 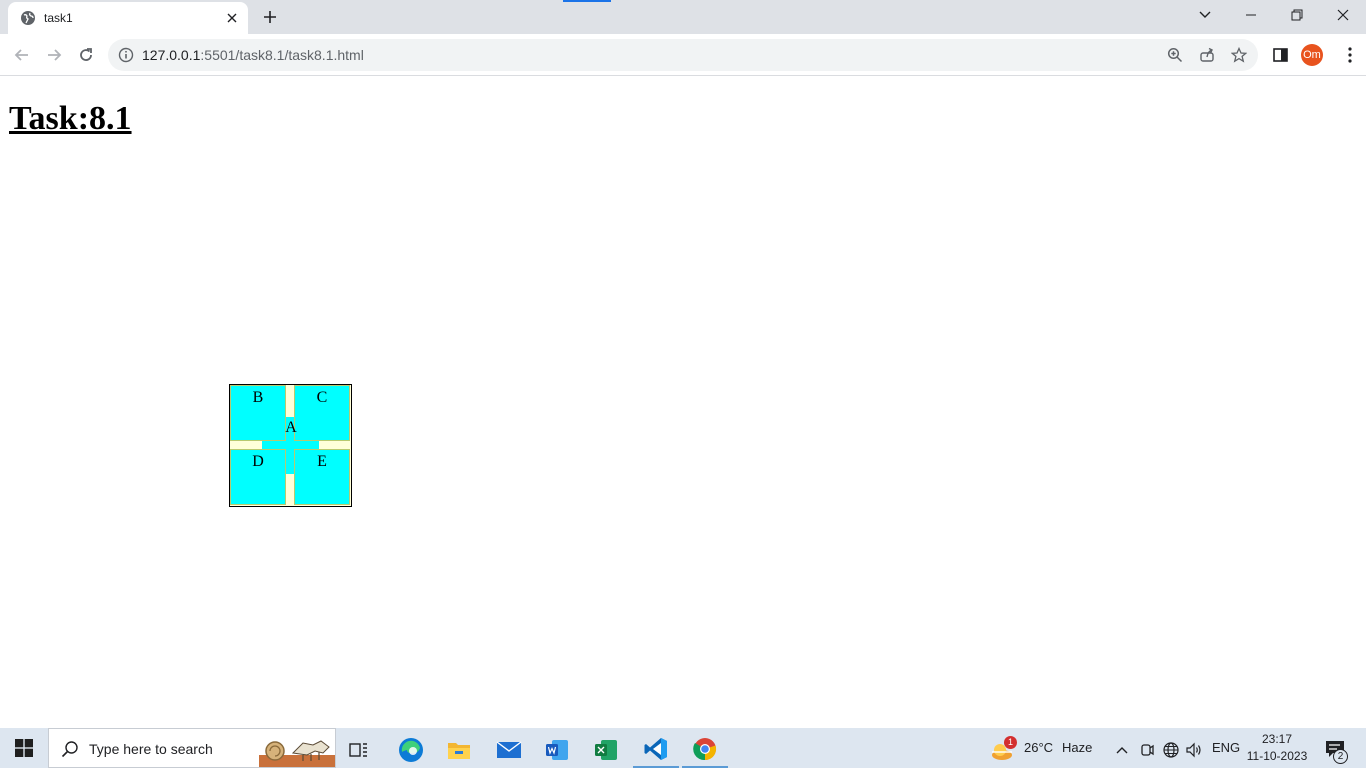 I want to click on side-panel-icon, so click(x=1280, y=55).